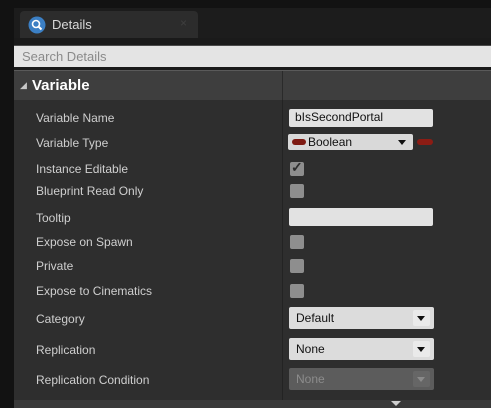 The image size is (491, 408). What do you see at coordinates (310, 349) in the screenshot?
I see `replication-value: None` at bounding box center [310, 349].